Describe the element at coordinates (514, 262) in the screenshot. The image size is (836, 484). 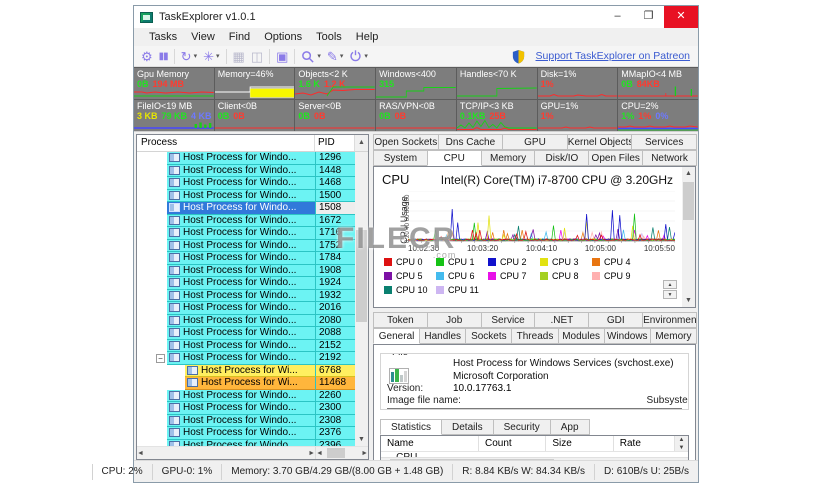
I see `legend-item-cpu-2: CPU 2` at that location.